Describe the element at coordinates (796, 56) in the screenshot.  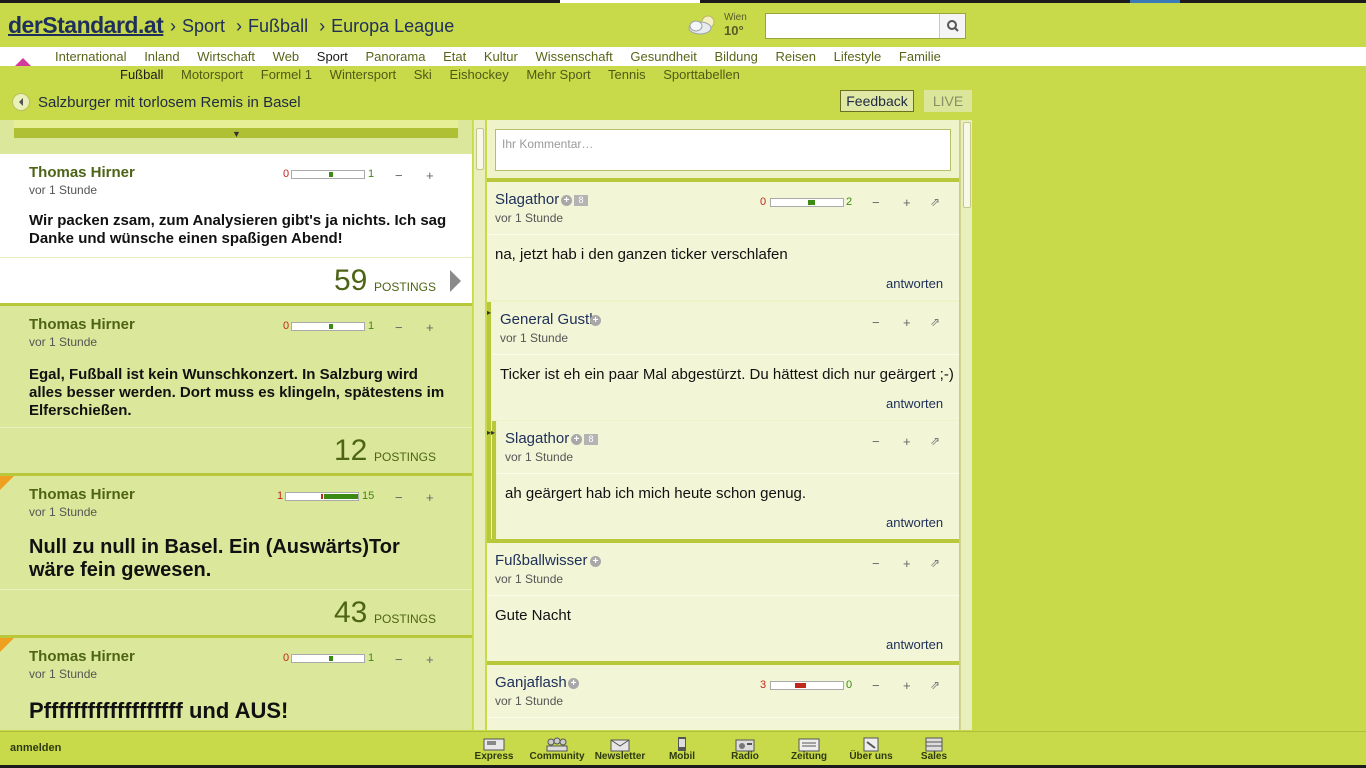
I see `nav-item-reisen: Reisen` at that location.